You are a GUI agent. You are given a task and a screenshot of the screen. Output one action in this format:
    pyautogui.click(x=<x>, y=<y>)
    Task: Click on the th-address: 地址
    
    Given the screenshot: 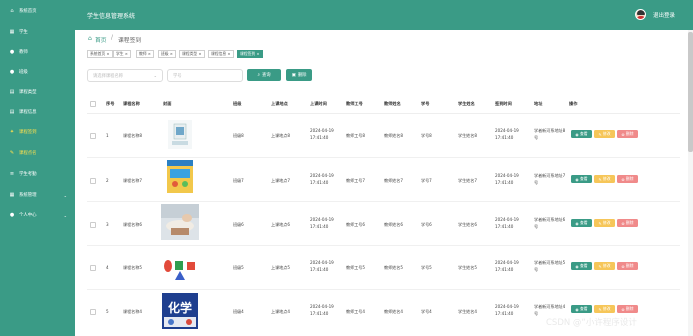 What is the action you would take?
    pyautogui.click(x=538, y=103)
    